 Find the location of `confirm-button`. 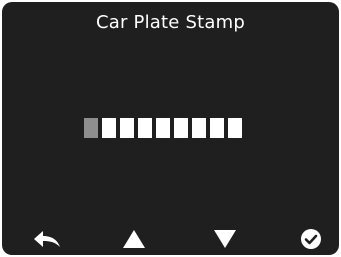

confirm-button is located at coordinates (311, 239).